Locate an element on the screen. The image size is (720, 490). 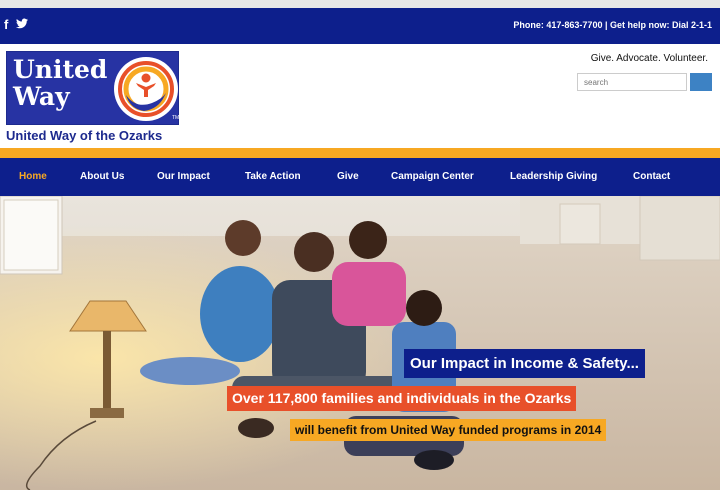
tagline: Give. Advocate. Volunteer. is located at coordinates (649, 58).